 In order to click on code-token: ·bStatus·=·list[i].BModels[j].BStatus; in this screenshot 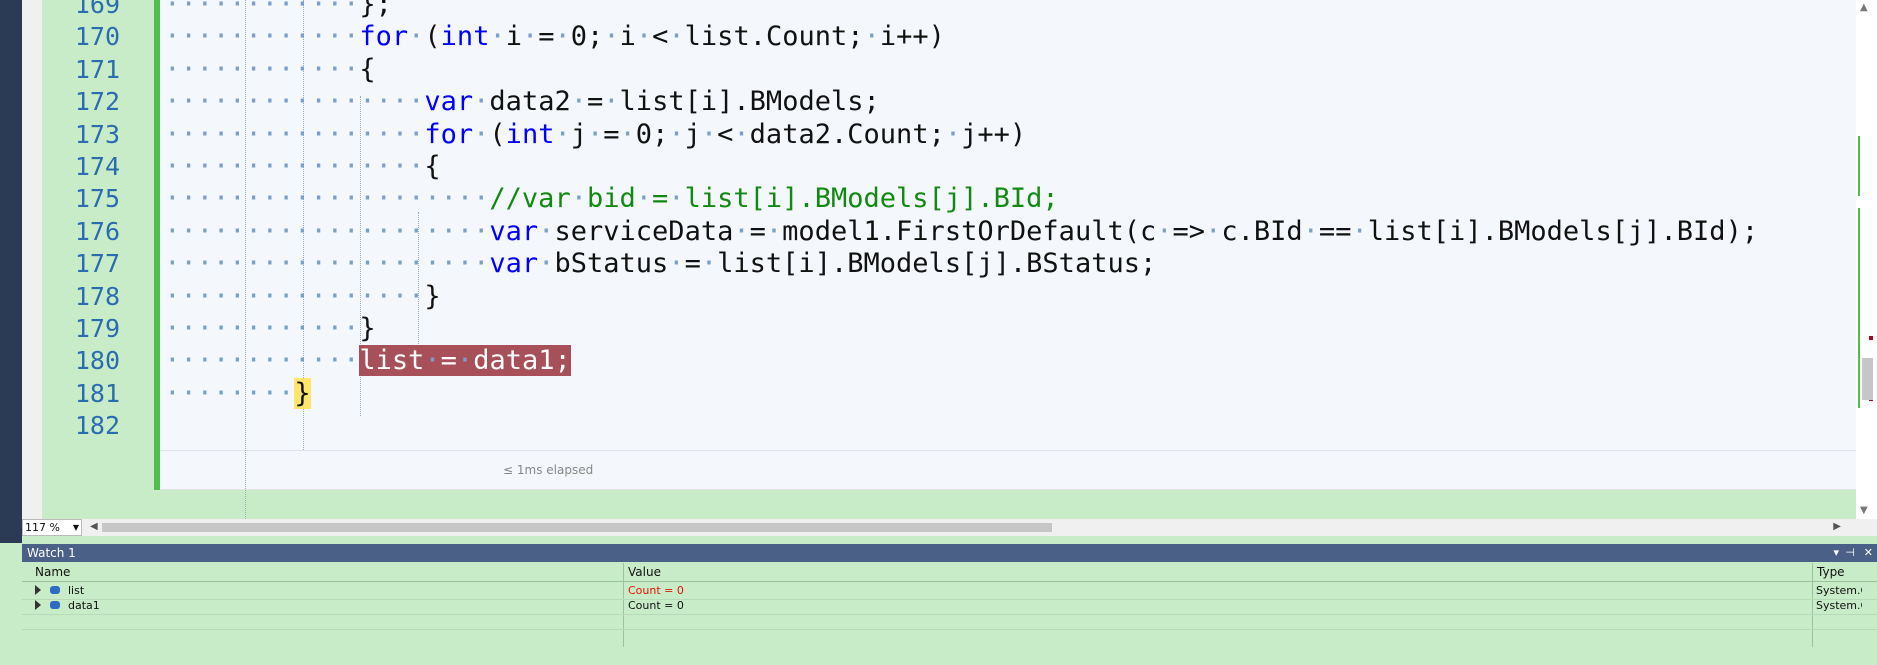, I will do `click(847, 264)`.